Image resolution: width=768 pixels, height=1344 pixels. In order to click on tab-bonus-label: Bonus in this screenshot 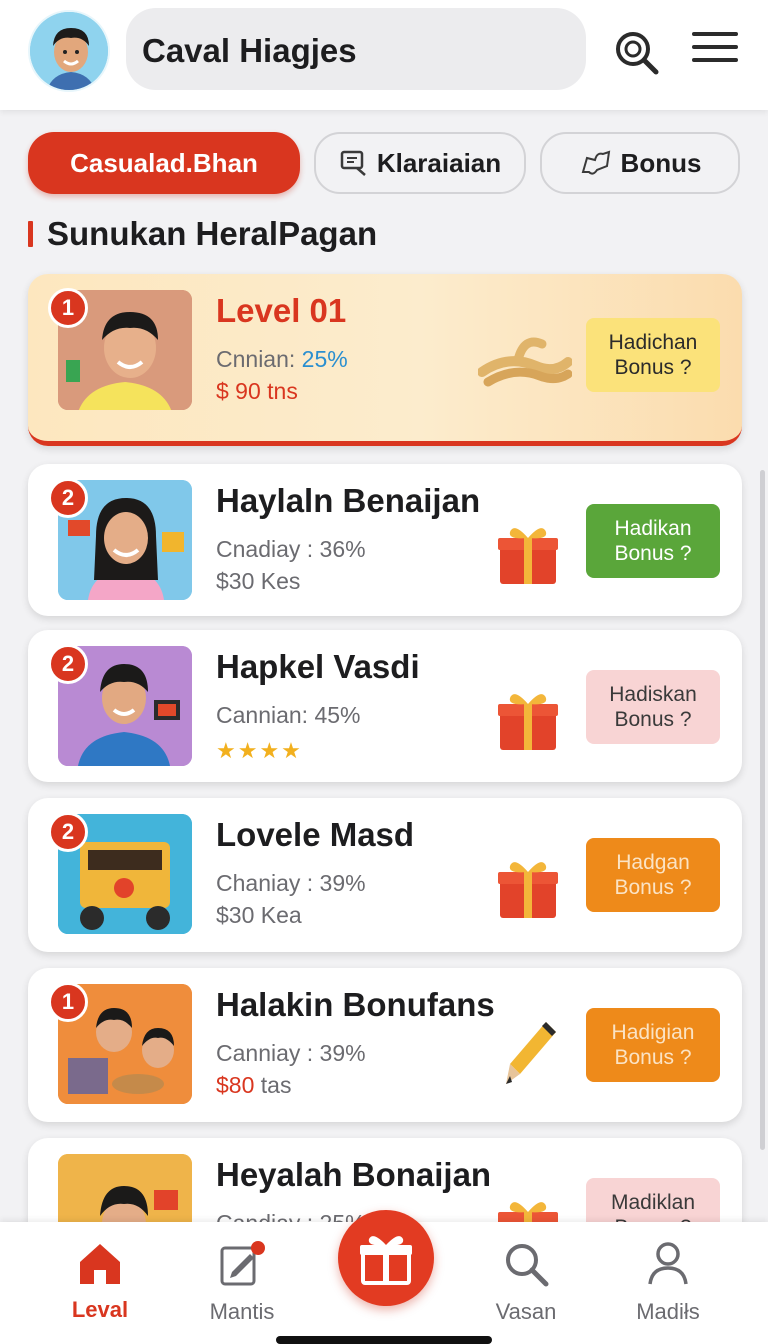, I will do `click(661, 162)`.